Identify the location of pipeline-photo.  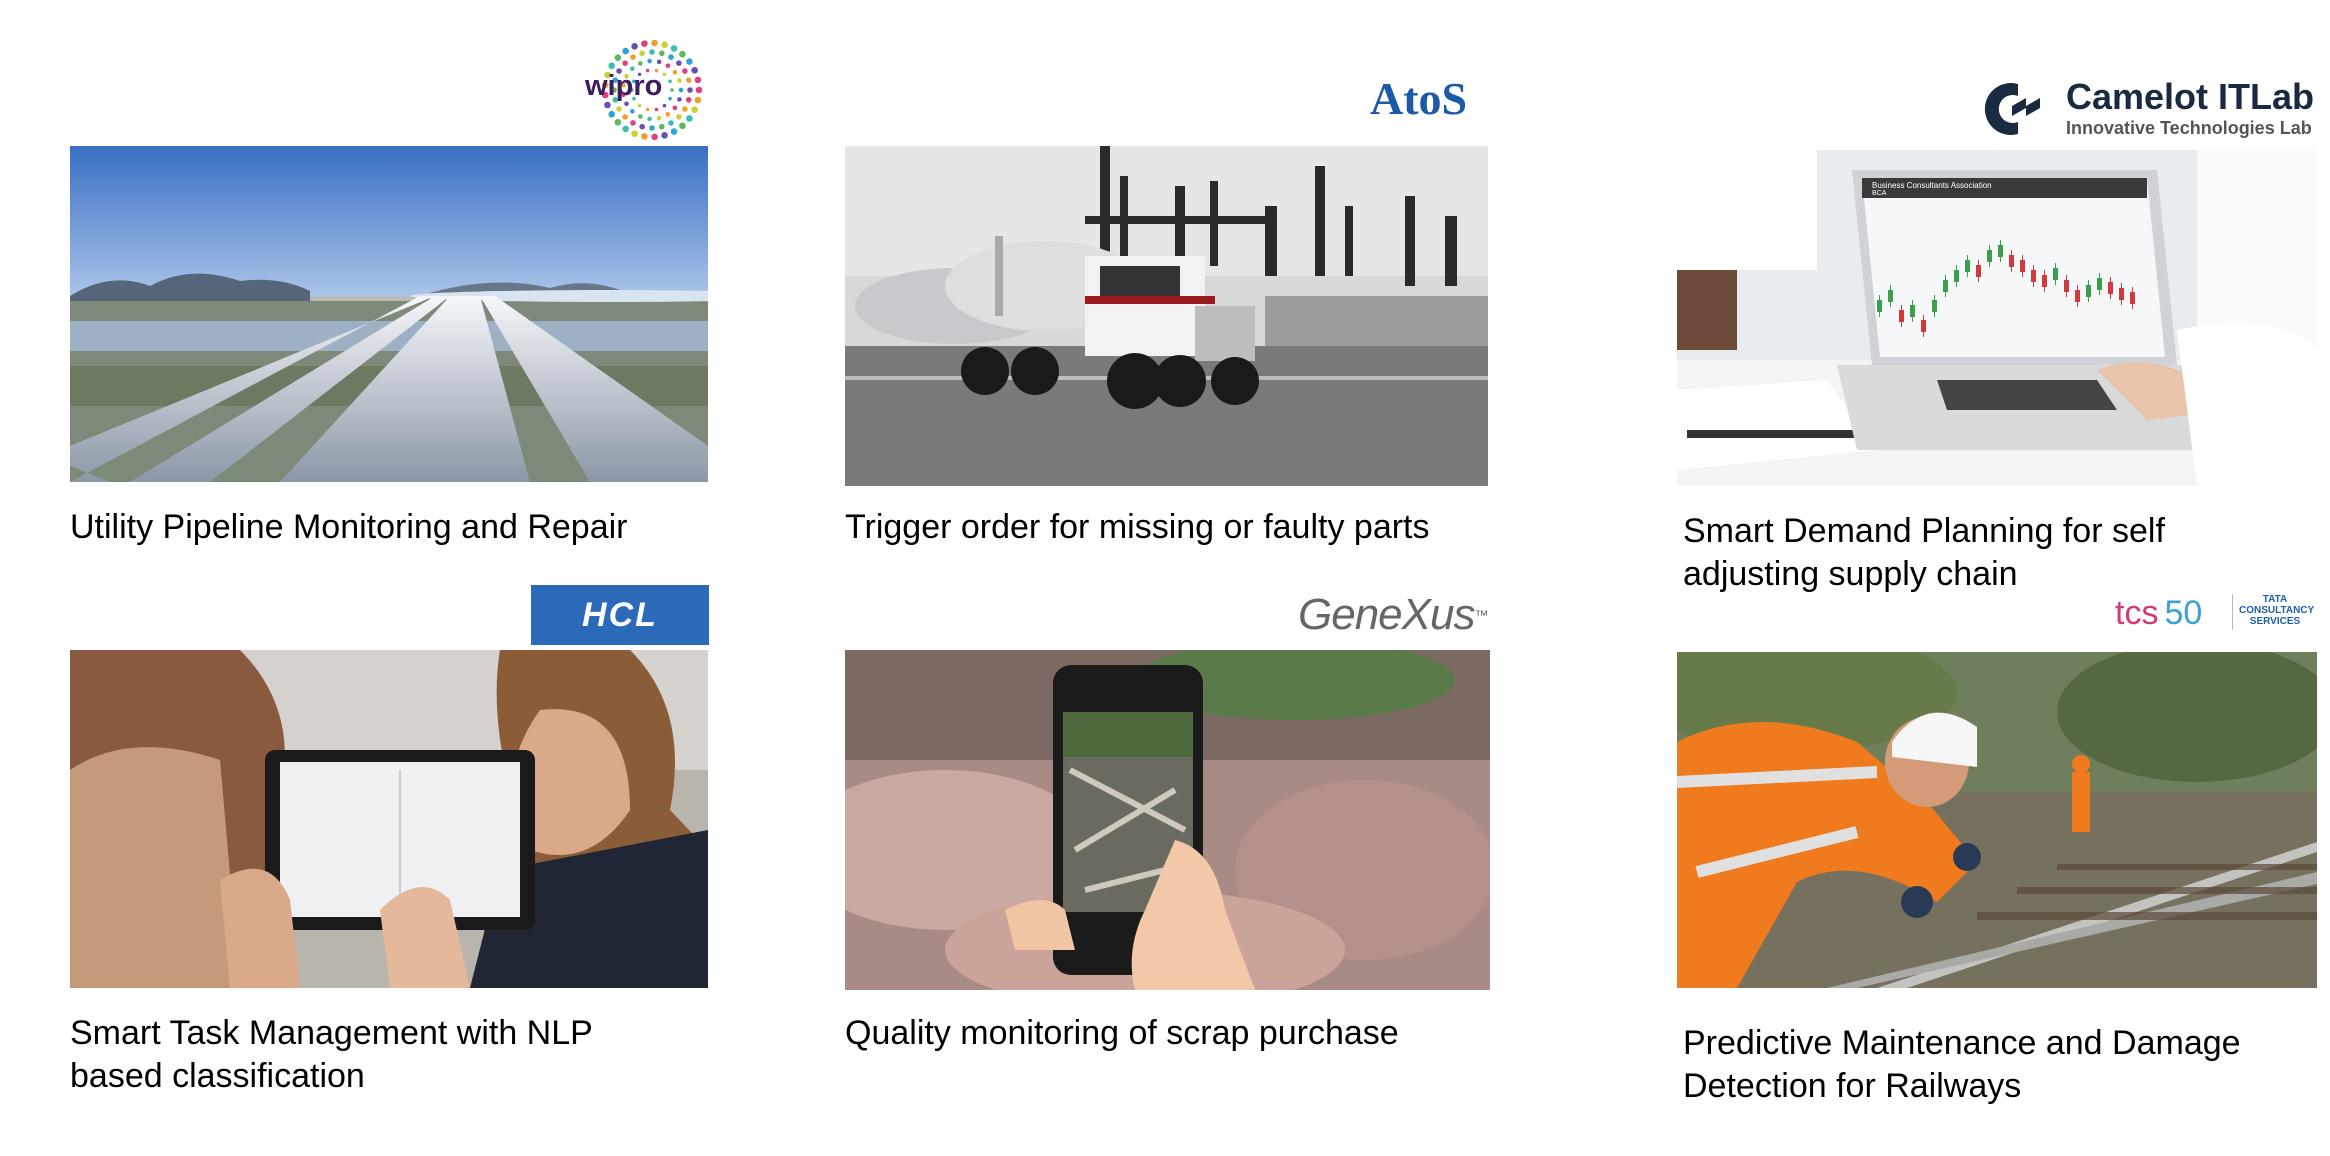
(389, 314).